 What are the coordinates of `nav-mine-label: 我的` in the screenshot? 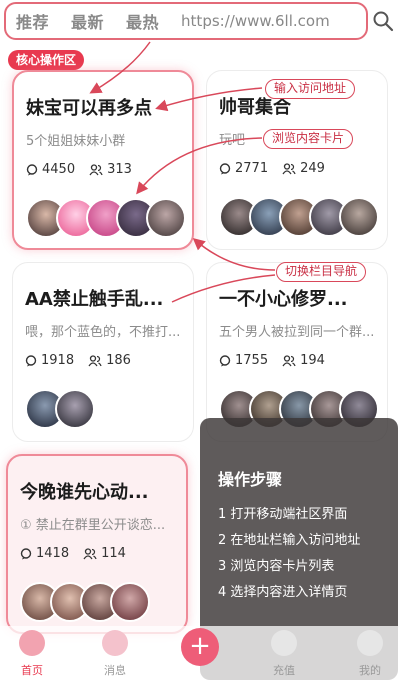 It's located at (370, 670).